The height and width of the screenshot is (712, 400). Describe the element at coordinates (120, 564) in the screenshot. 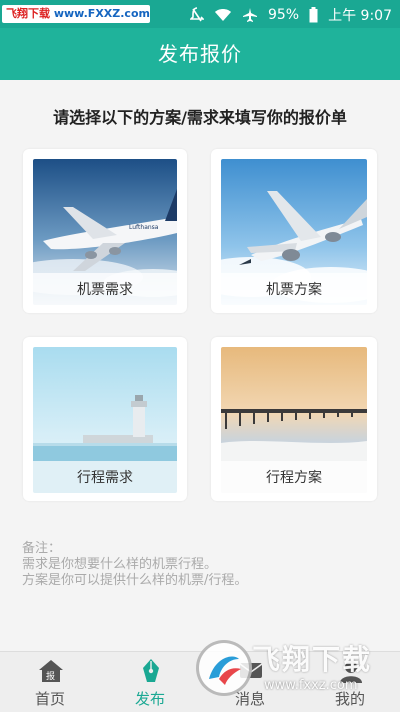

I see `note-line-demand: 需求是你想要什么样的机票行程。` at that location.